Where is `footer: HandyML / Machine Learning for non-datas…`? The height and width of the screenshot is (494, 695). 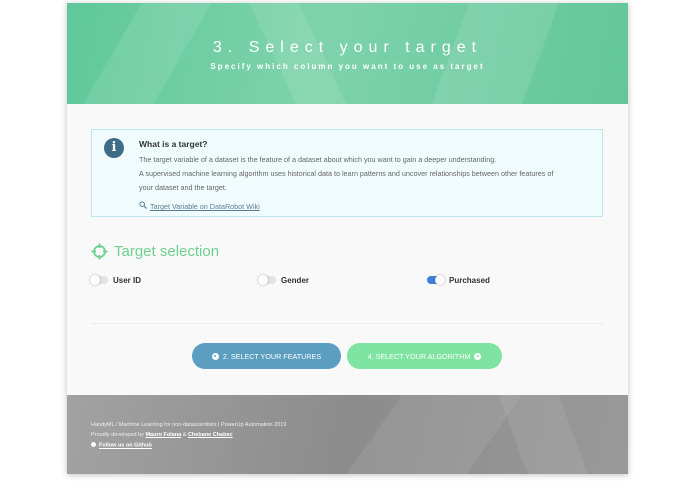 footer: HandyML / Machine Learning for non-datas… is located at coordinates (347, 434).